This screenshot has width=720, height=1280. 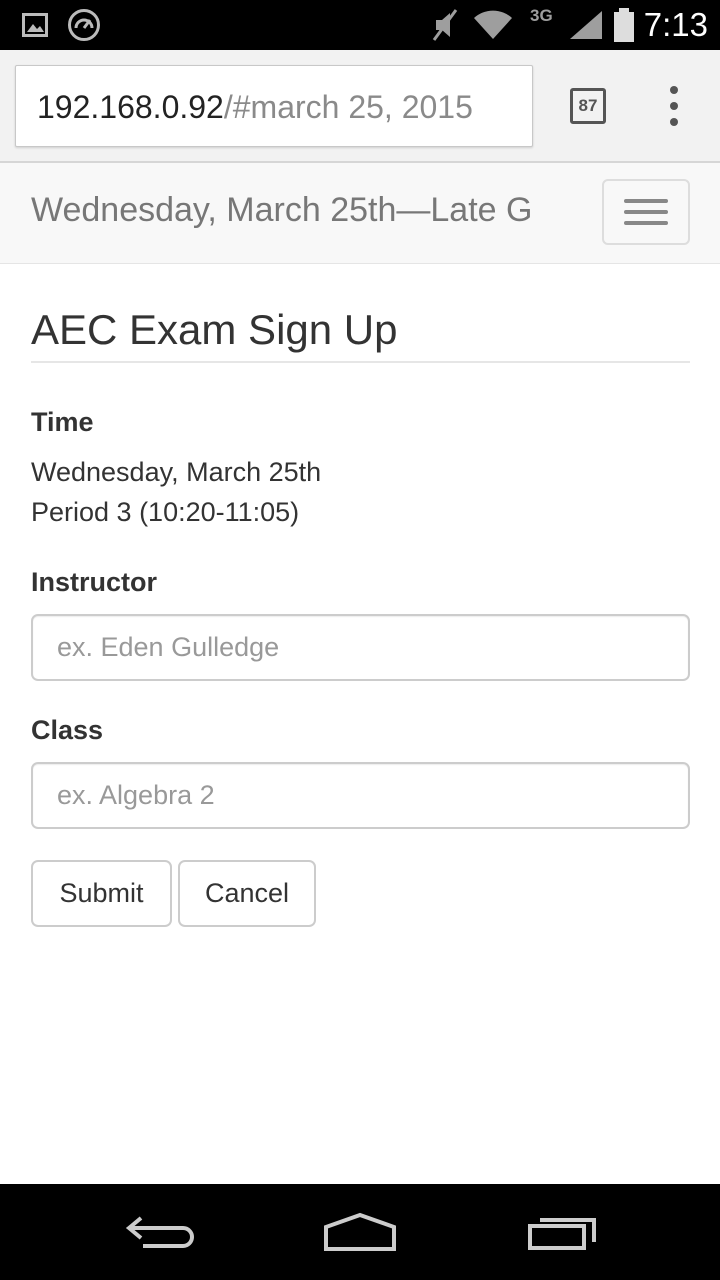 I want to click on home-icon, so click(x=360, y=1232).